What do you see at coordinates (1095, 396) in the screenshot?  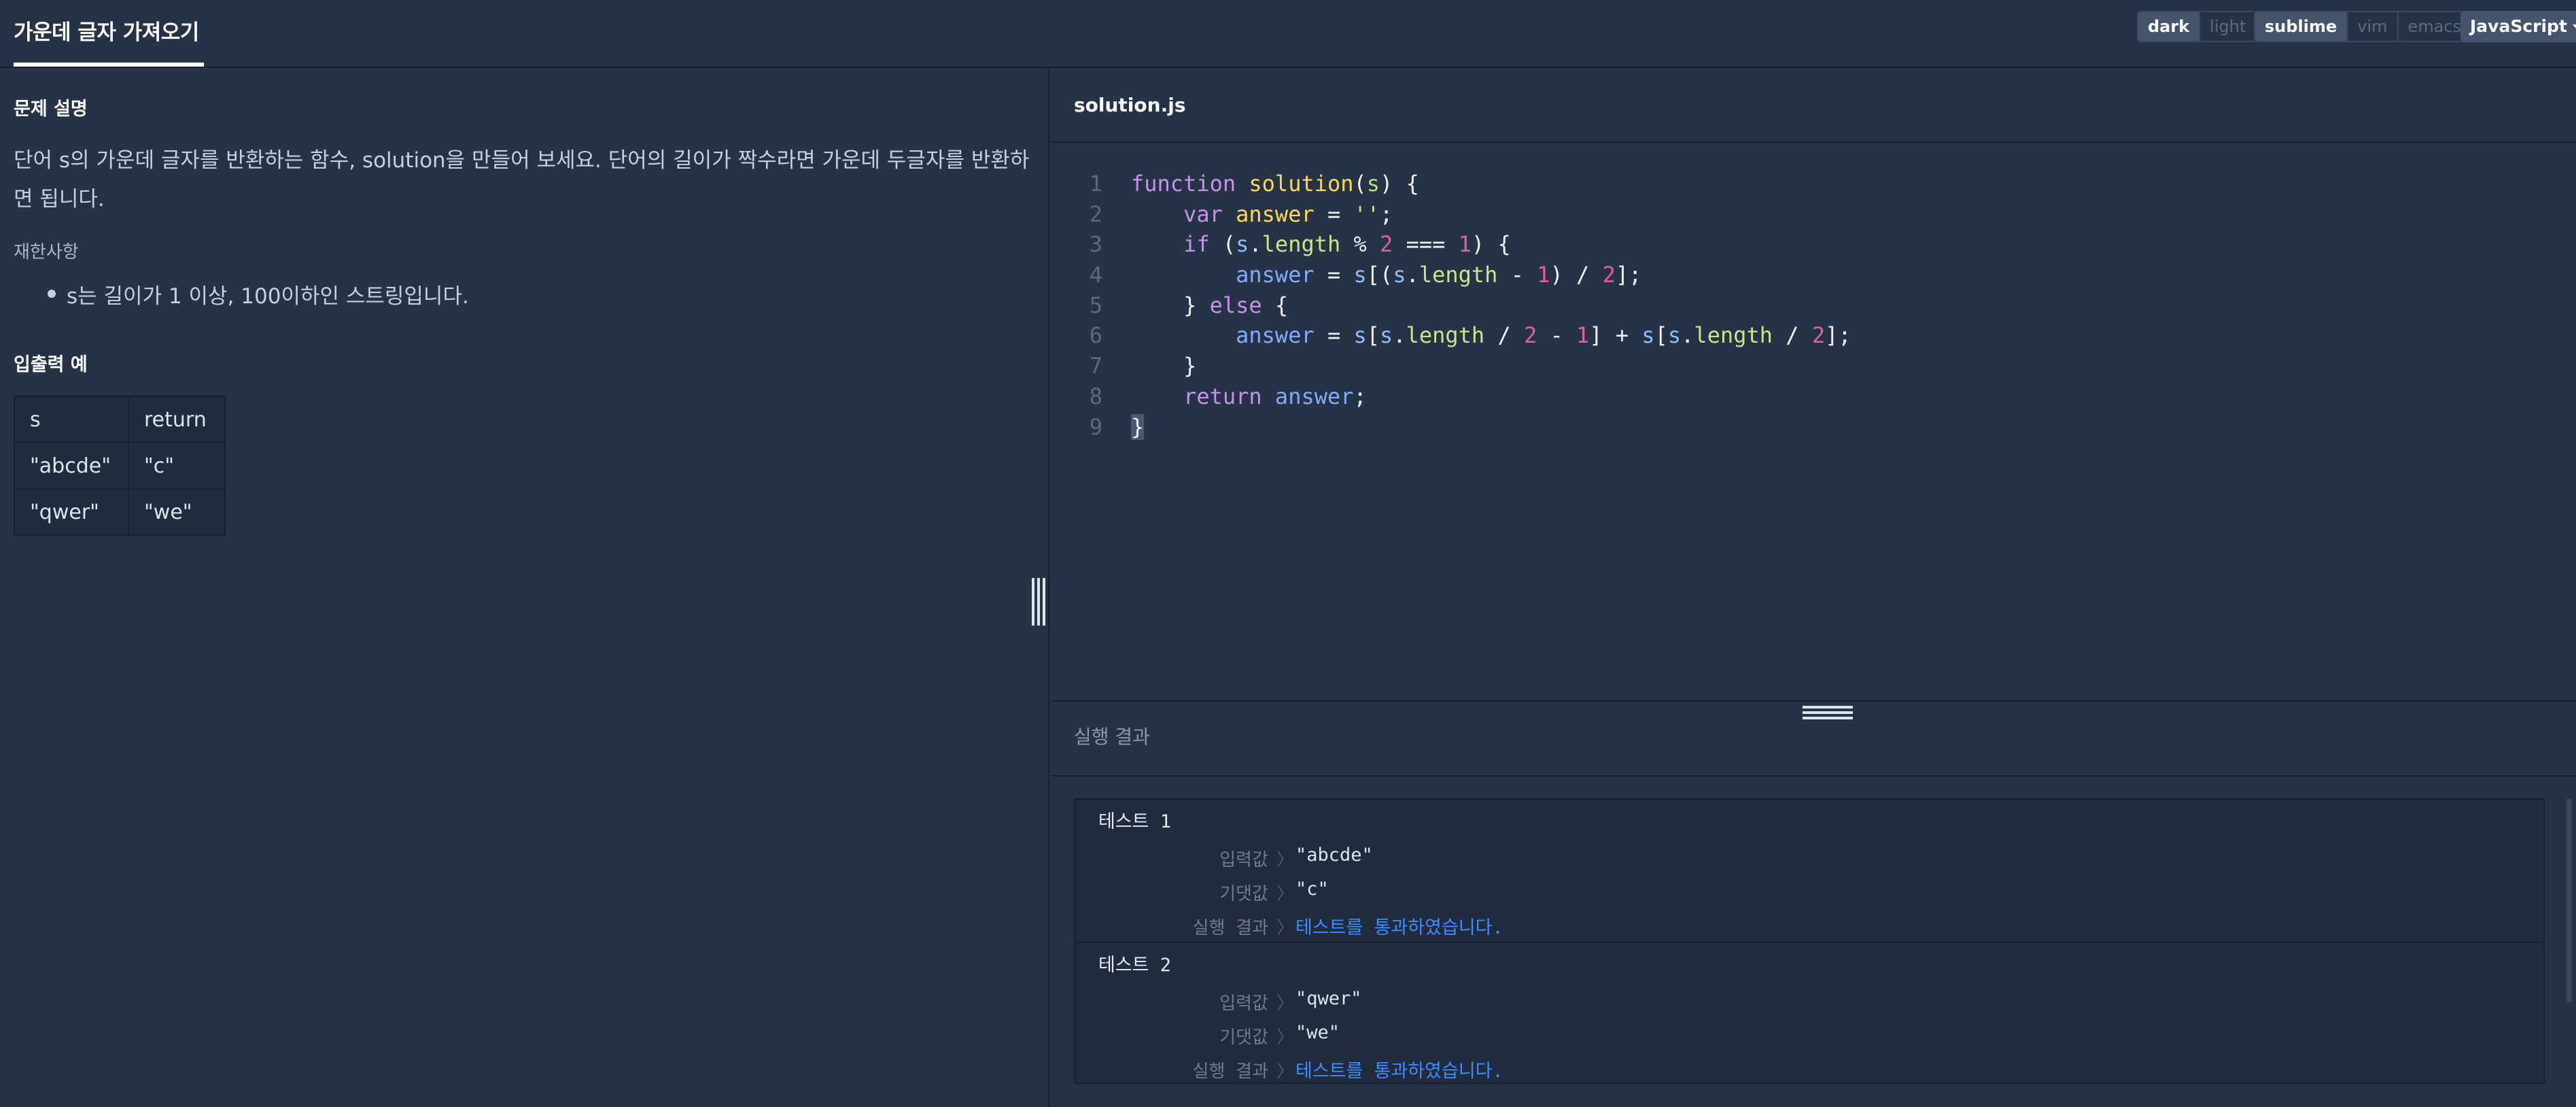 I see `line-number: 8` at bounding box center [1095, 396].